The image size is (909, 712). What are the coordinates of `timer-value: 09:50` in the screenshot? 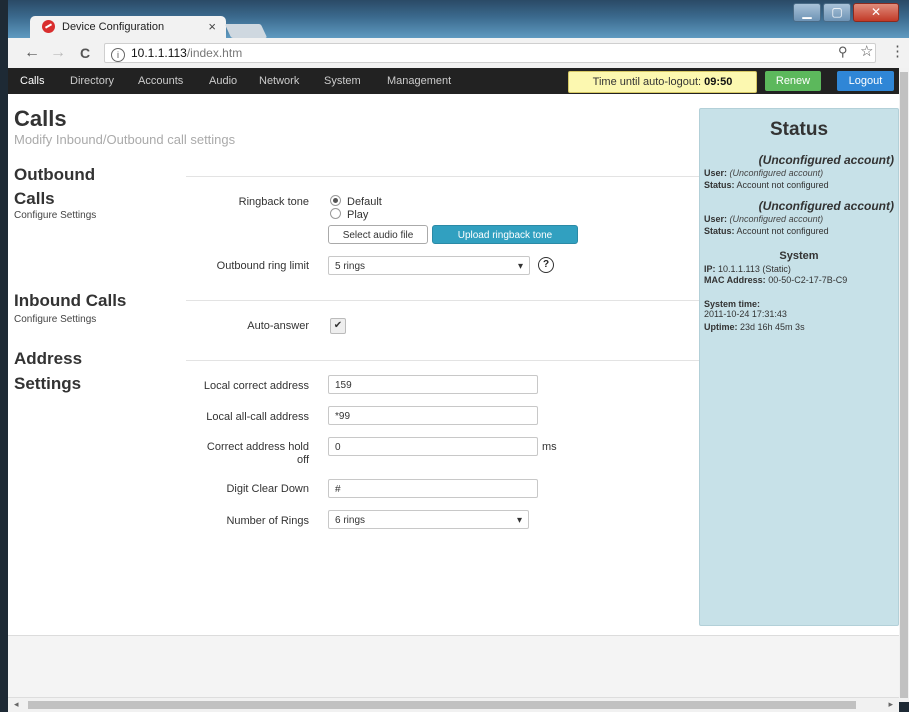 It's located at (718, 82).